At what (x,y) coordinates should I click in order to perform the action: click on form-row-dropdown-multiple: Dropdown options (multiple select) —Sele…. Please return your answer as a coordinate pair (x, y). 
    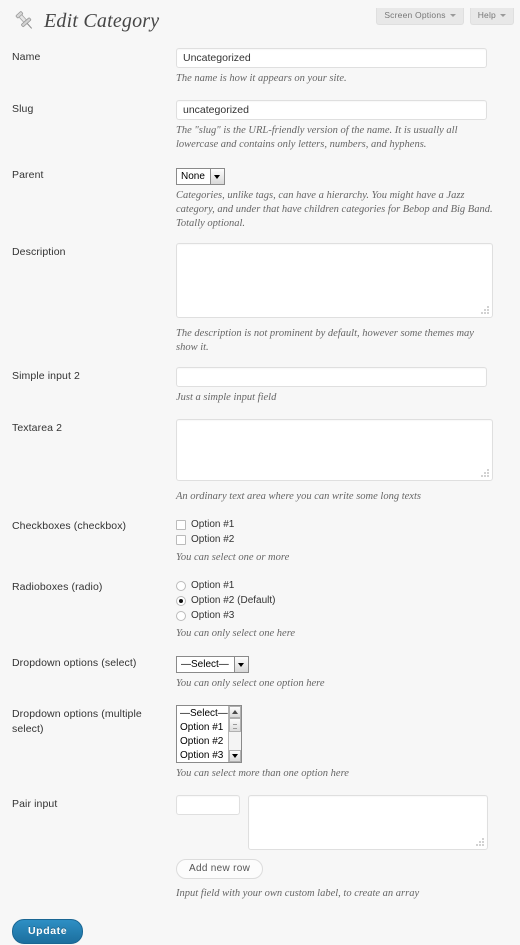
    Looking at the image, I should click on (260, 743).